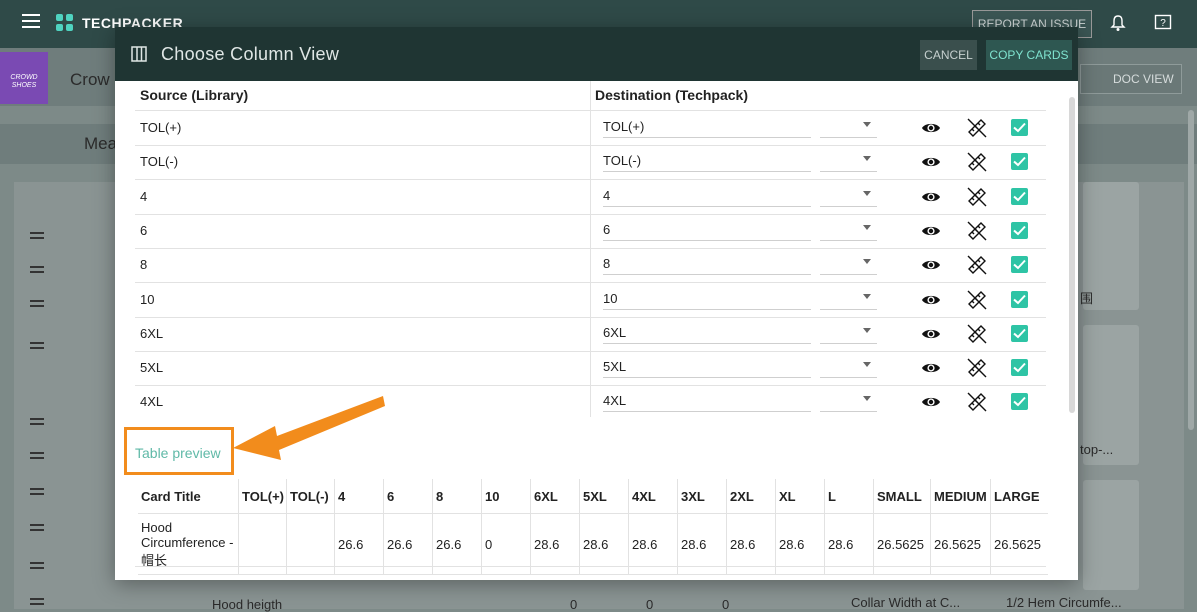 Image resolution: width=1197 pixels, height=612 pixels. What do you see at coordinates (1019, 496) in the screenshot?
I see `preview-column-header: LARGE` at bounding box center [1019, 496].